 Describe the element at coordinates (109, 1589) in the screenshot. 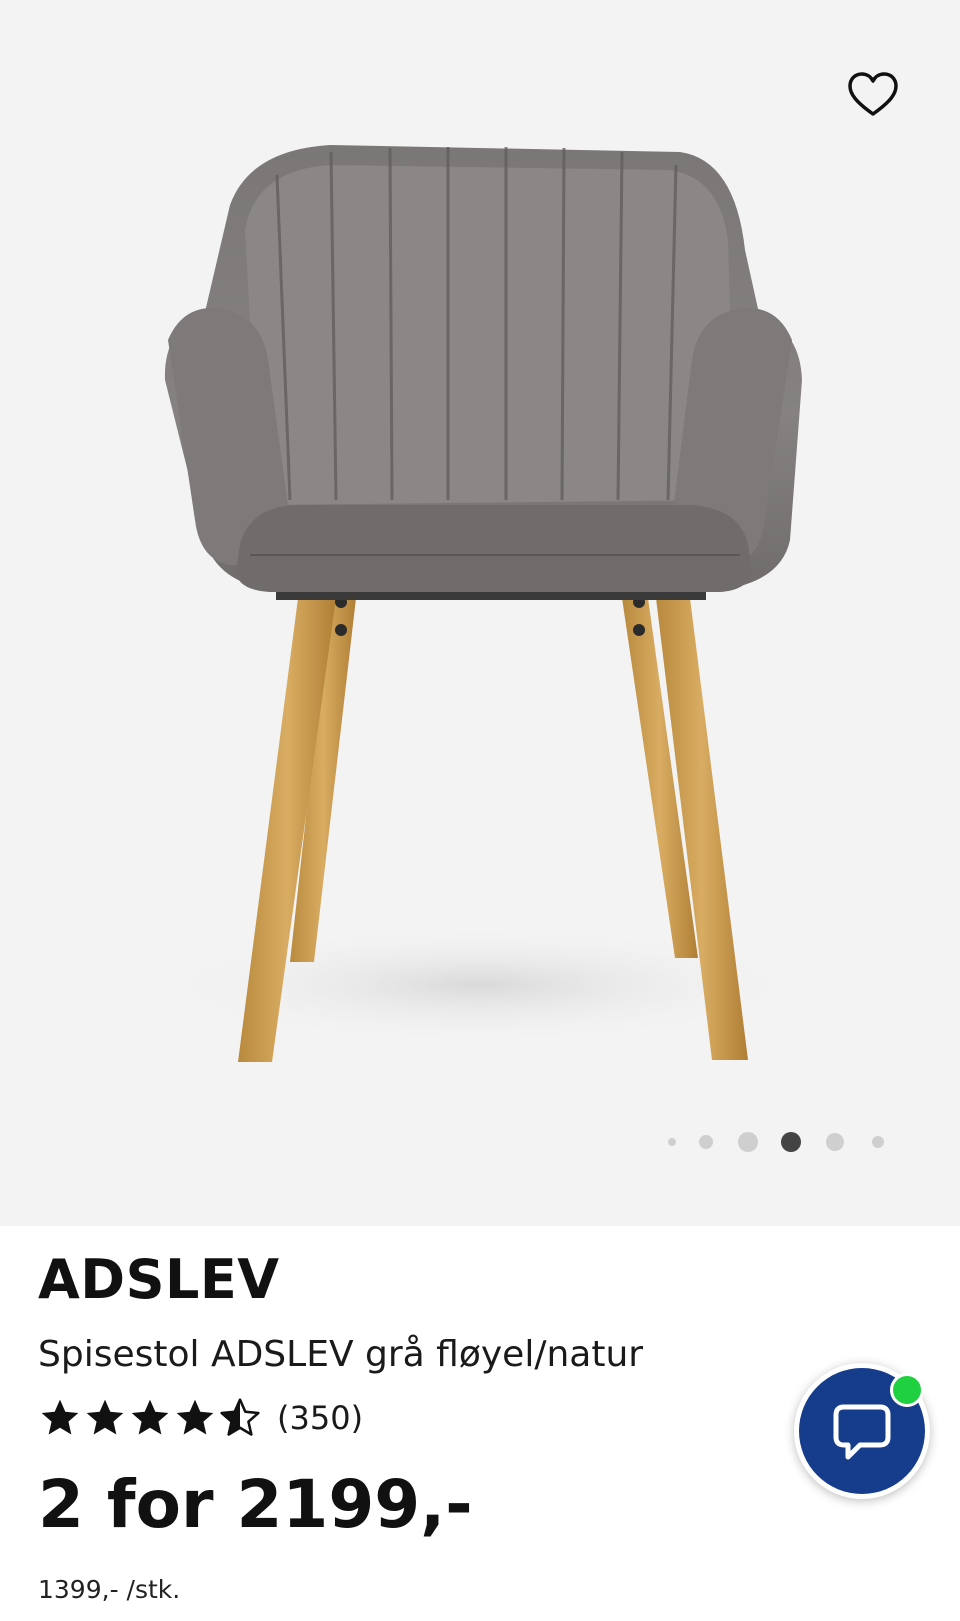

I see `unit-price: 1399,- /stk.` at that location.